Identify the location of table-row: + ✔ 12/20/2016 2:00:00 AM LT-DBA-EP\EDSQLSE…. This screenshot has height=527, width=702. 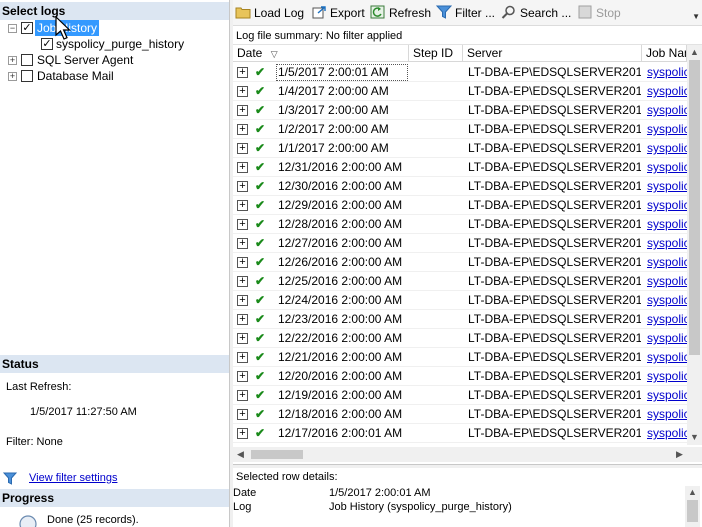
(460, 376).